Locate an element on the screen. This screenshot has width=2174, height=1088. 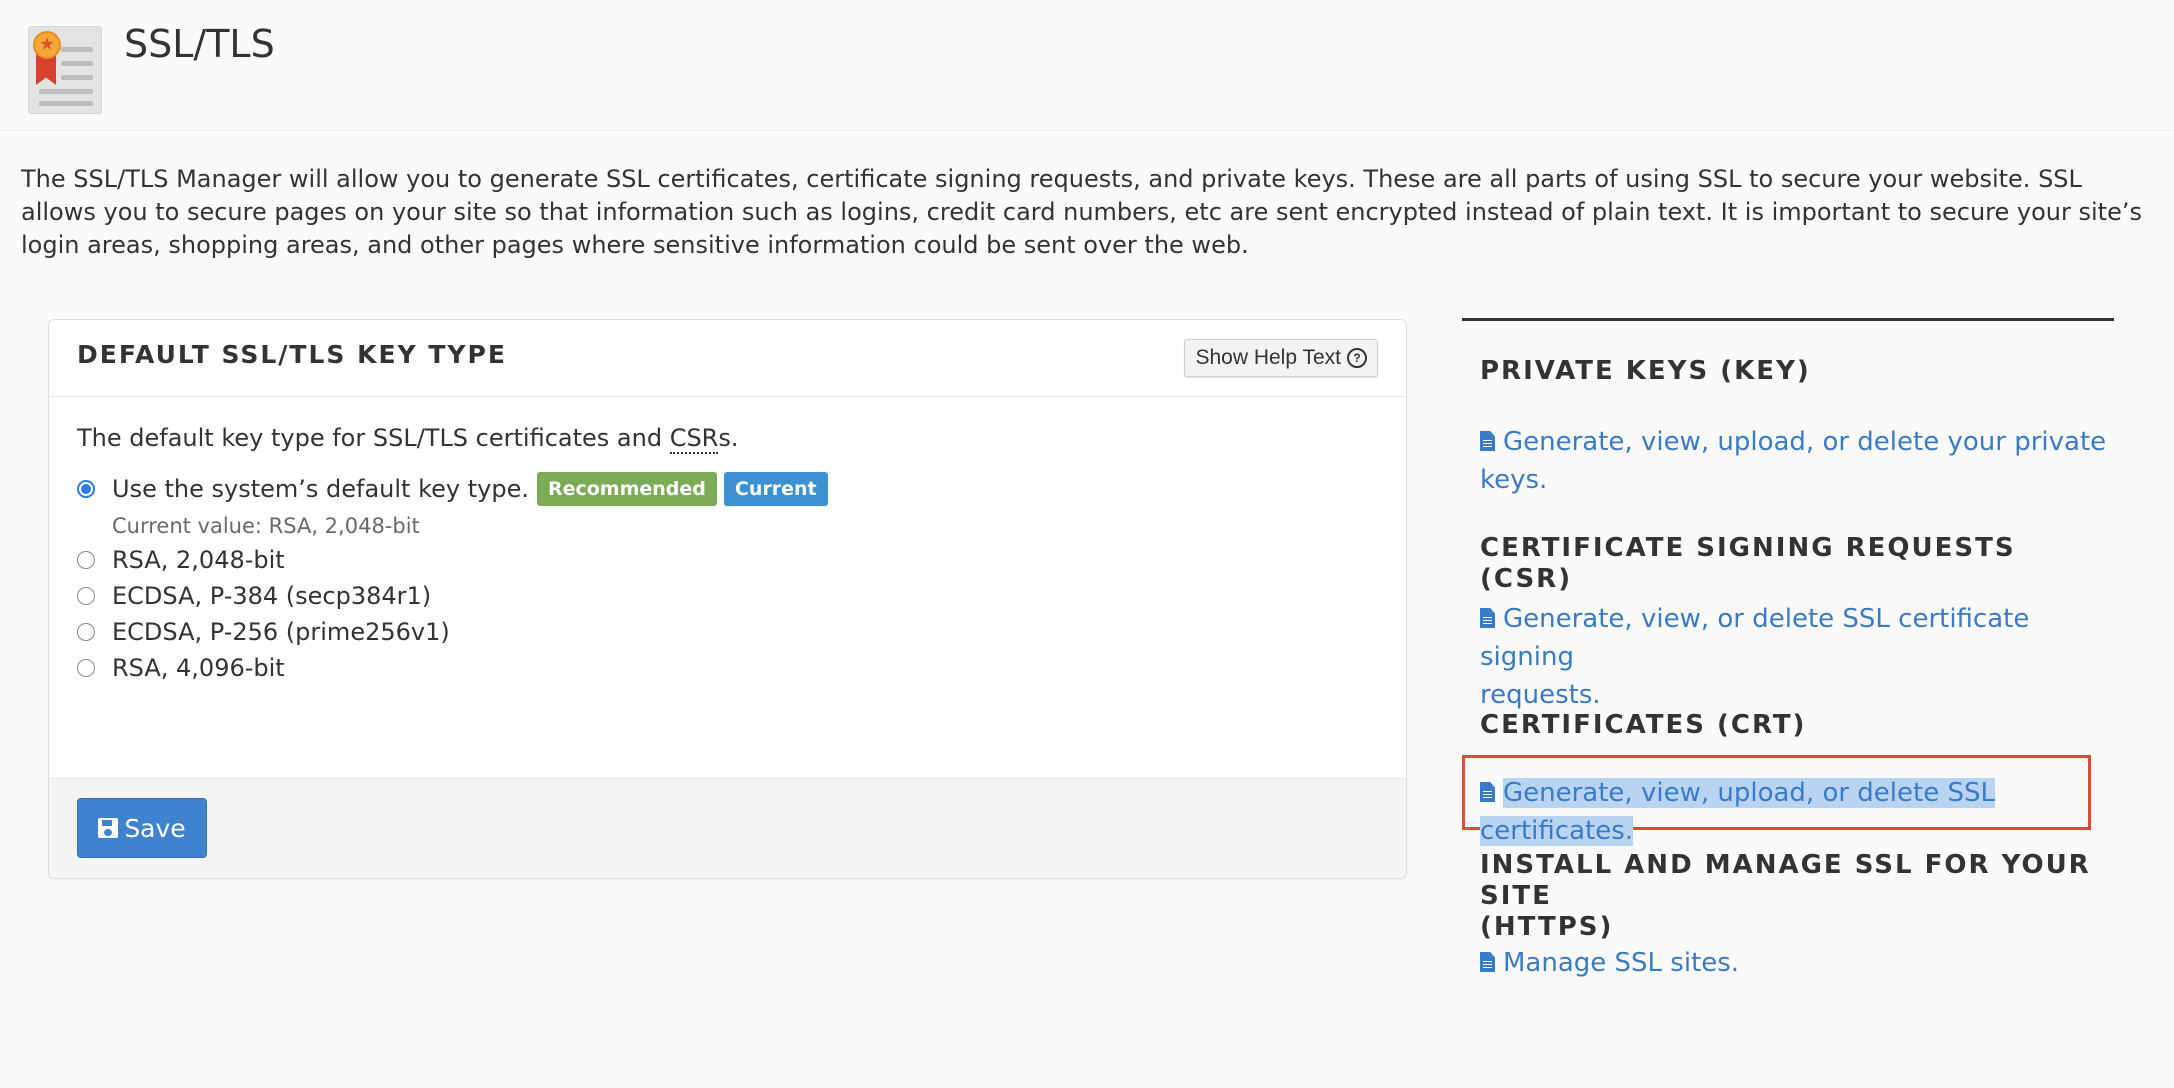
floppy-disk-icon is located at coordinates (108, 828).